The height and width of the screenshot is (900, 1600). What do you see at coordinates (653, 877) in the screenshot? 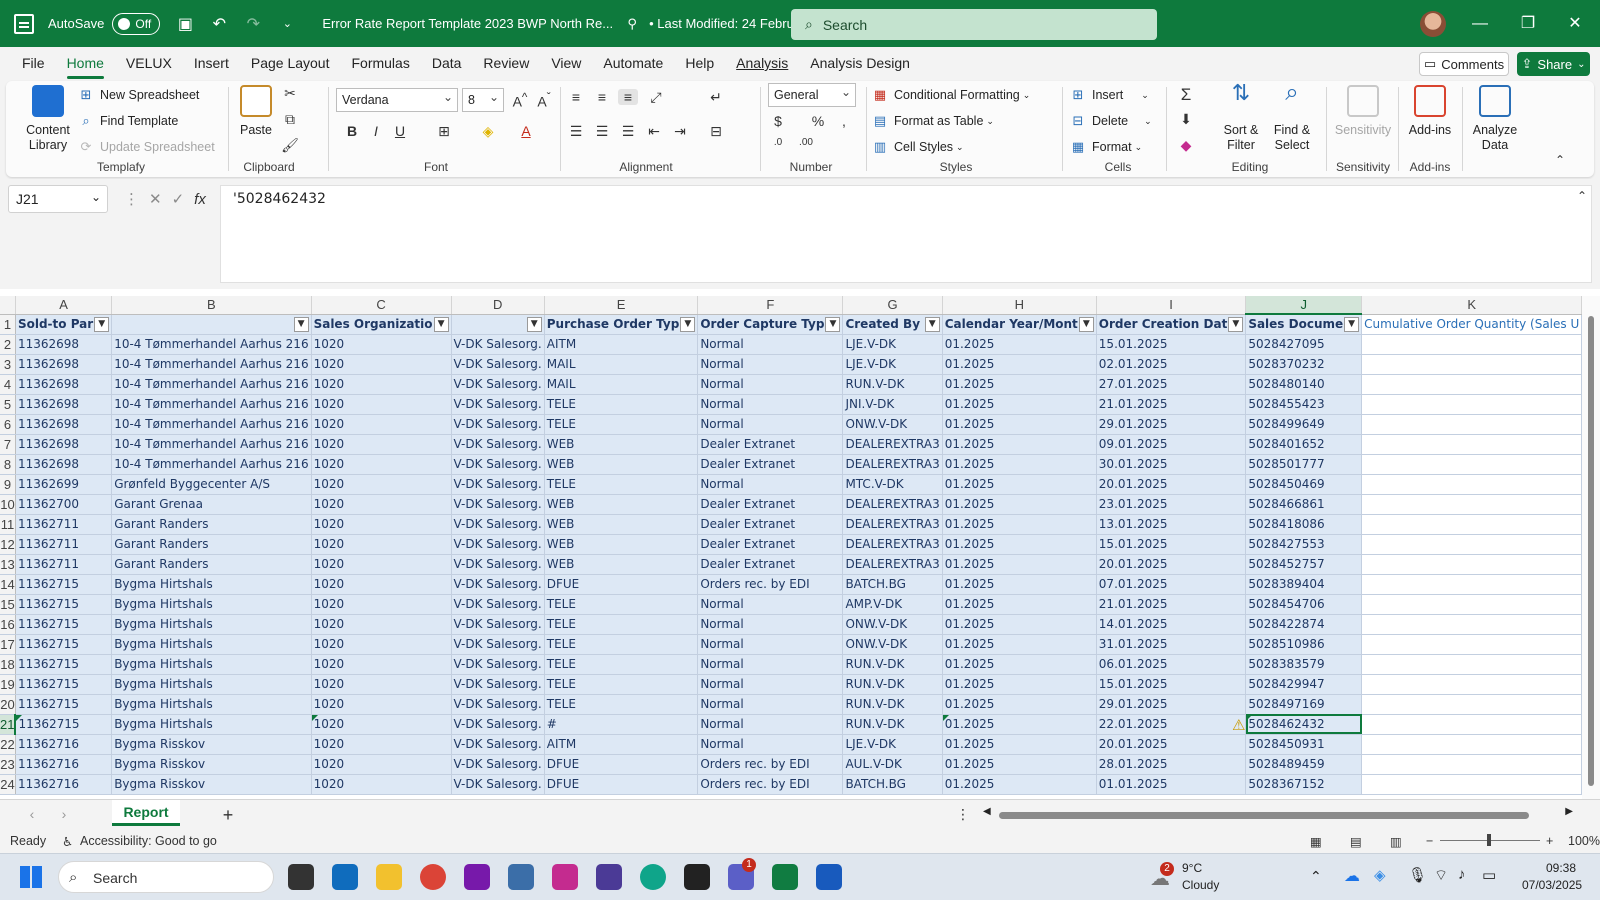
I see `edge-icon` at bounding box center [653, 877].